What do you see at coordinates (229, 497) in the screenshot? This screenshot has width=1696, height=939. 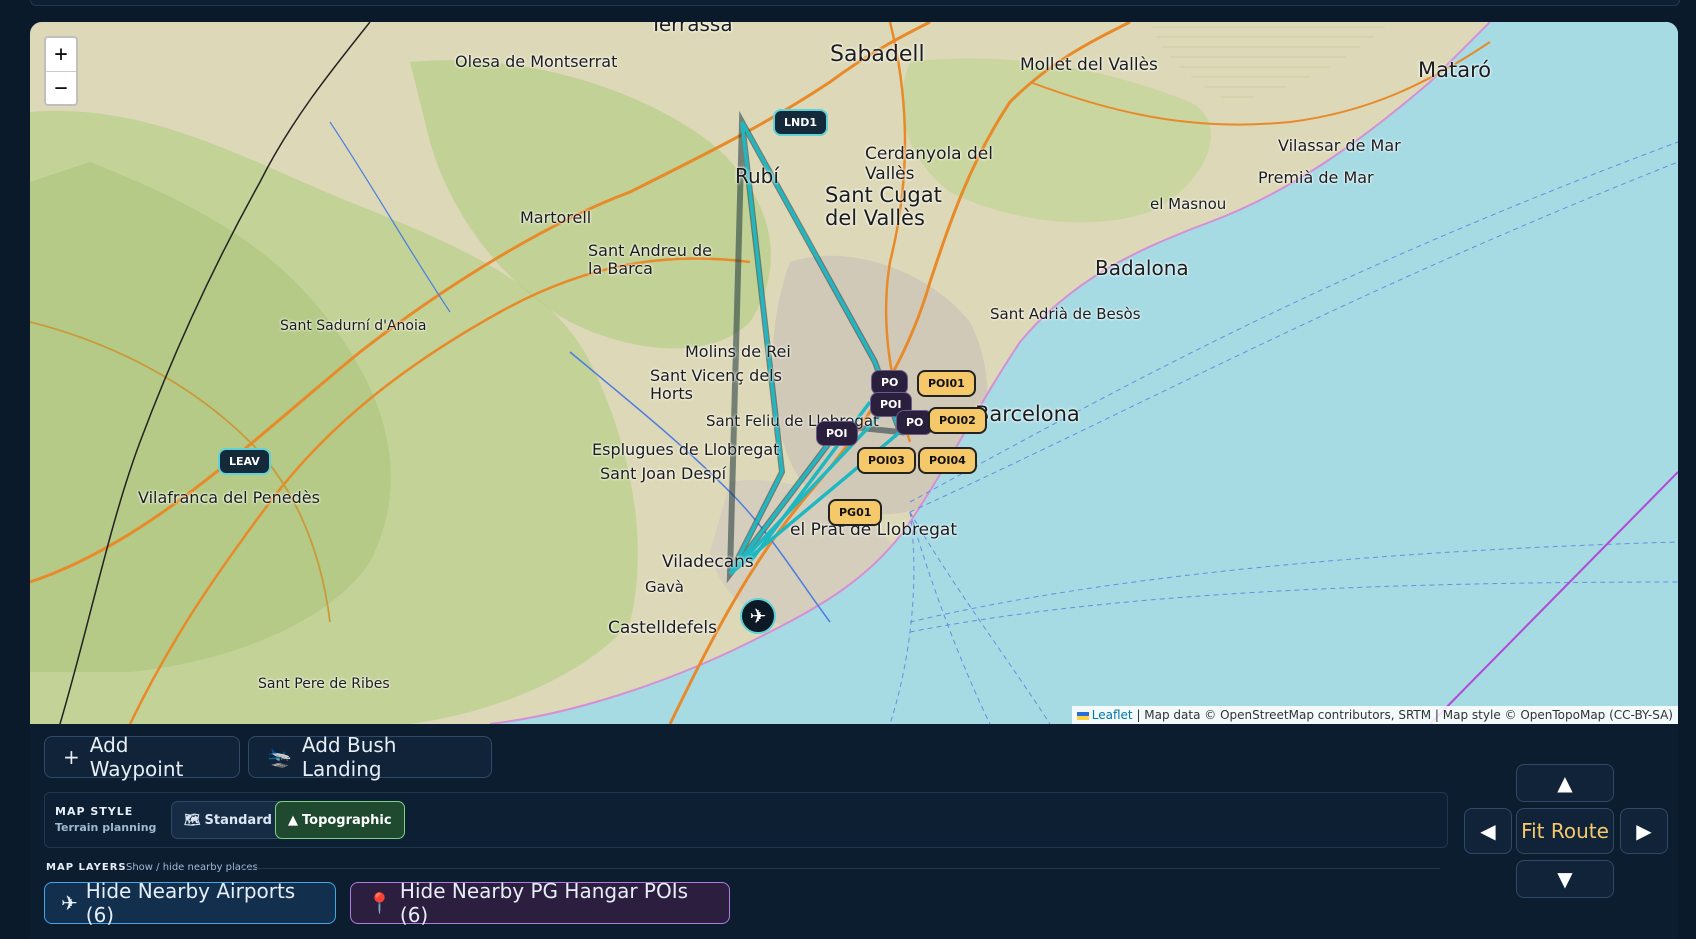 I see `city-label: Vilafranca del Penedès` at bounding box center [229, 497].